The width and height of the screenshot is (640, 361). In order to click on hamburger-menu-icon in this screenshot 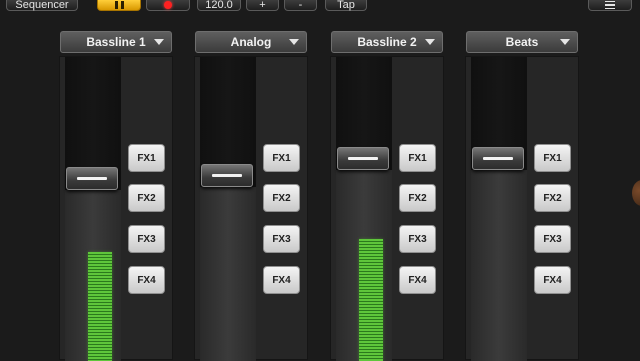, I will do `click(610, 5)`.